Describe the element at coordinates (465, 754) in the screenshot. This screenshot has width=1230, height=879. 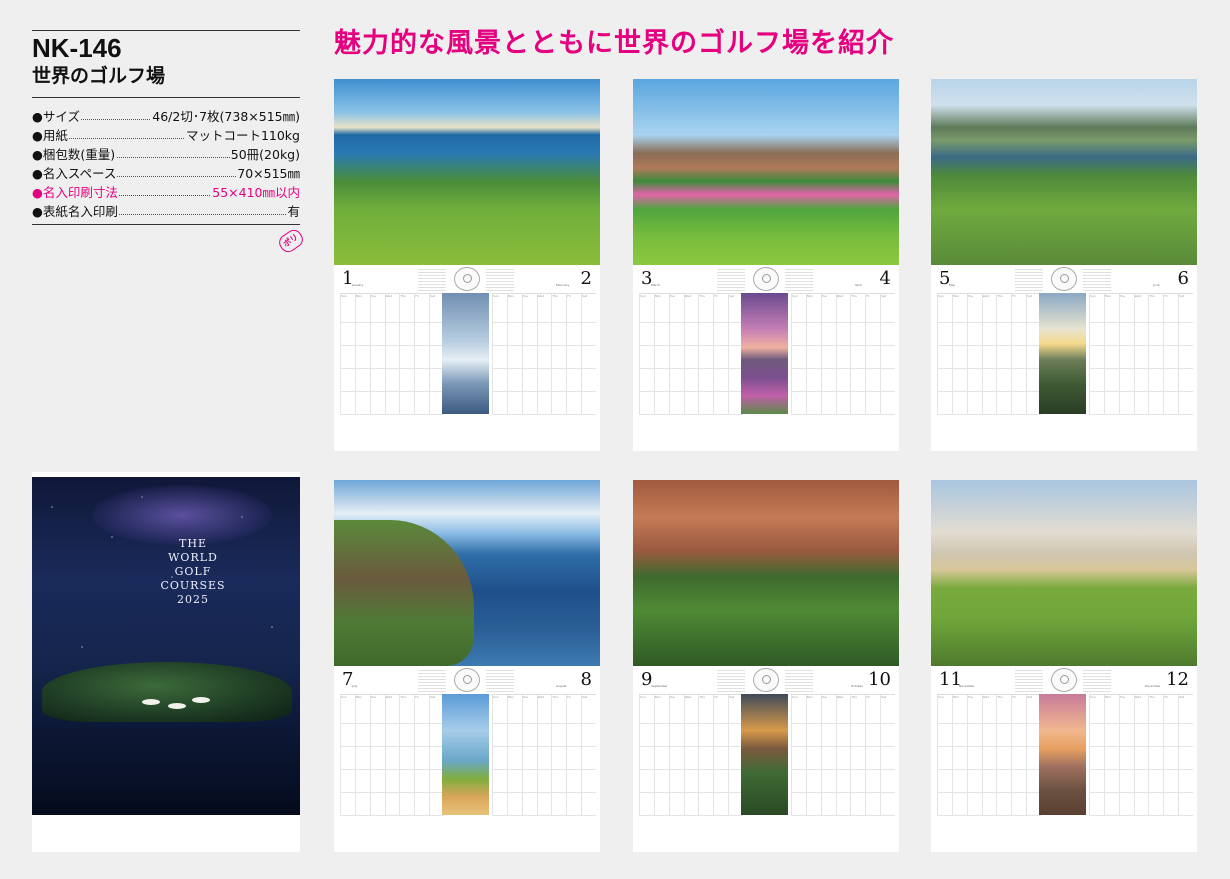
I see `photo-strip` at that location.